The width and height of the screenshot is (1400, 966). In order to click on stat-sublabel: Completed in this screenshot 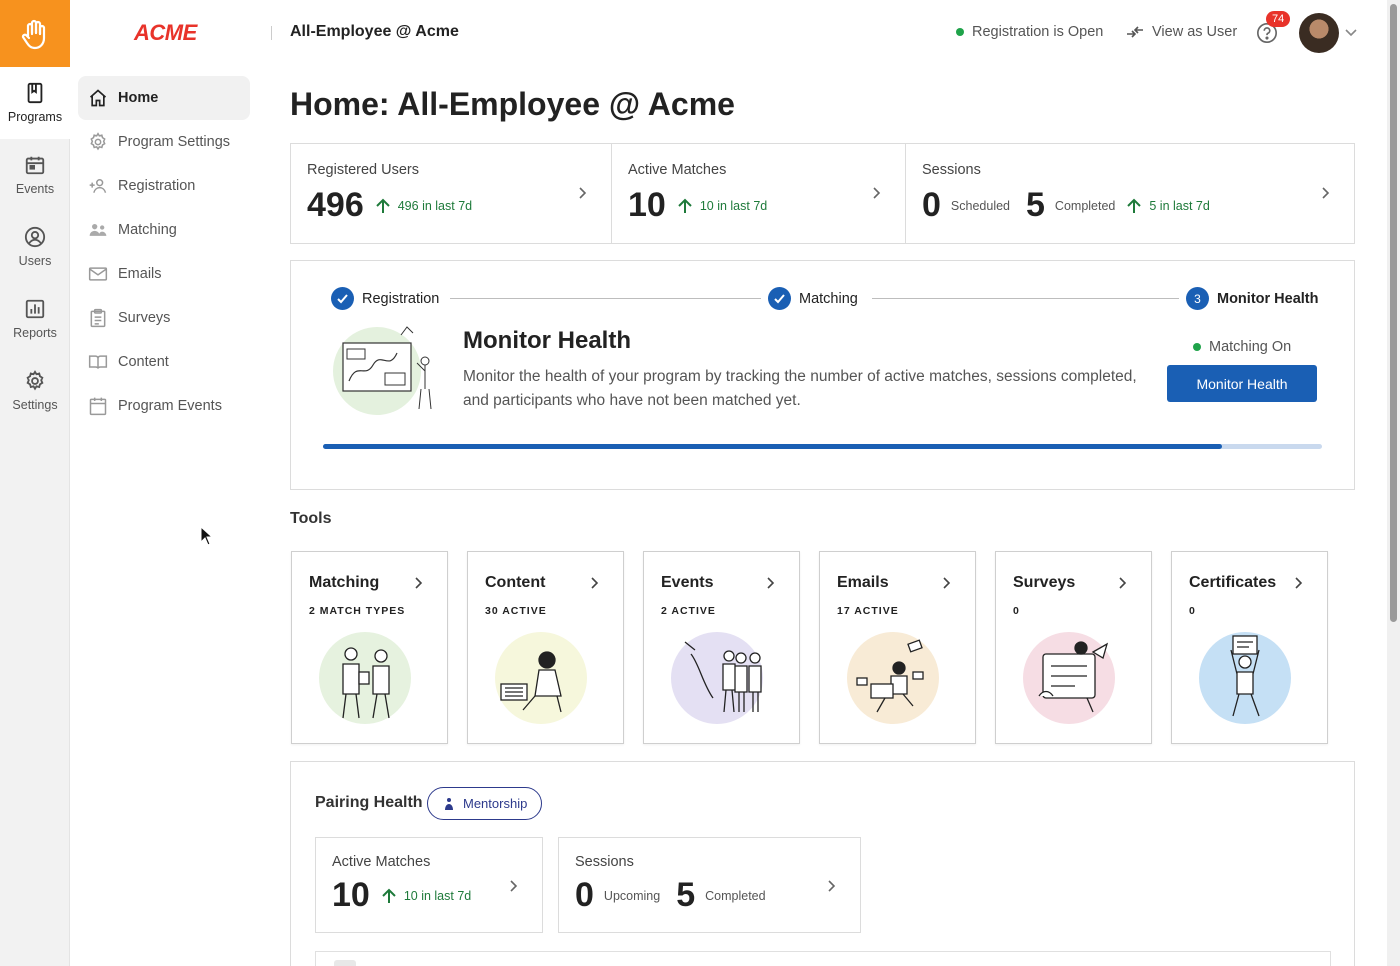, I will do `click(1085, 205)`.